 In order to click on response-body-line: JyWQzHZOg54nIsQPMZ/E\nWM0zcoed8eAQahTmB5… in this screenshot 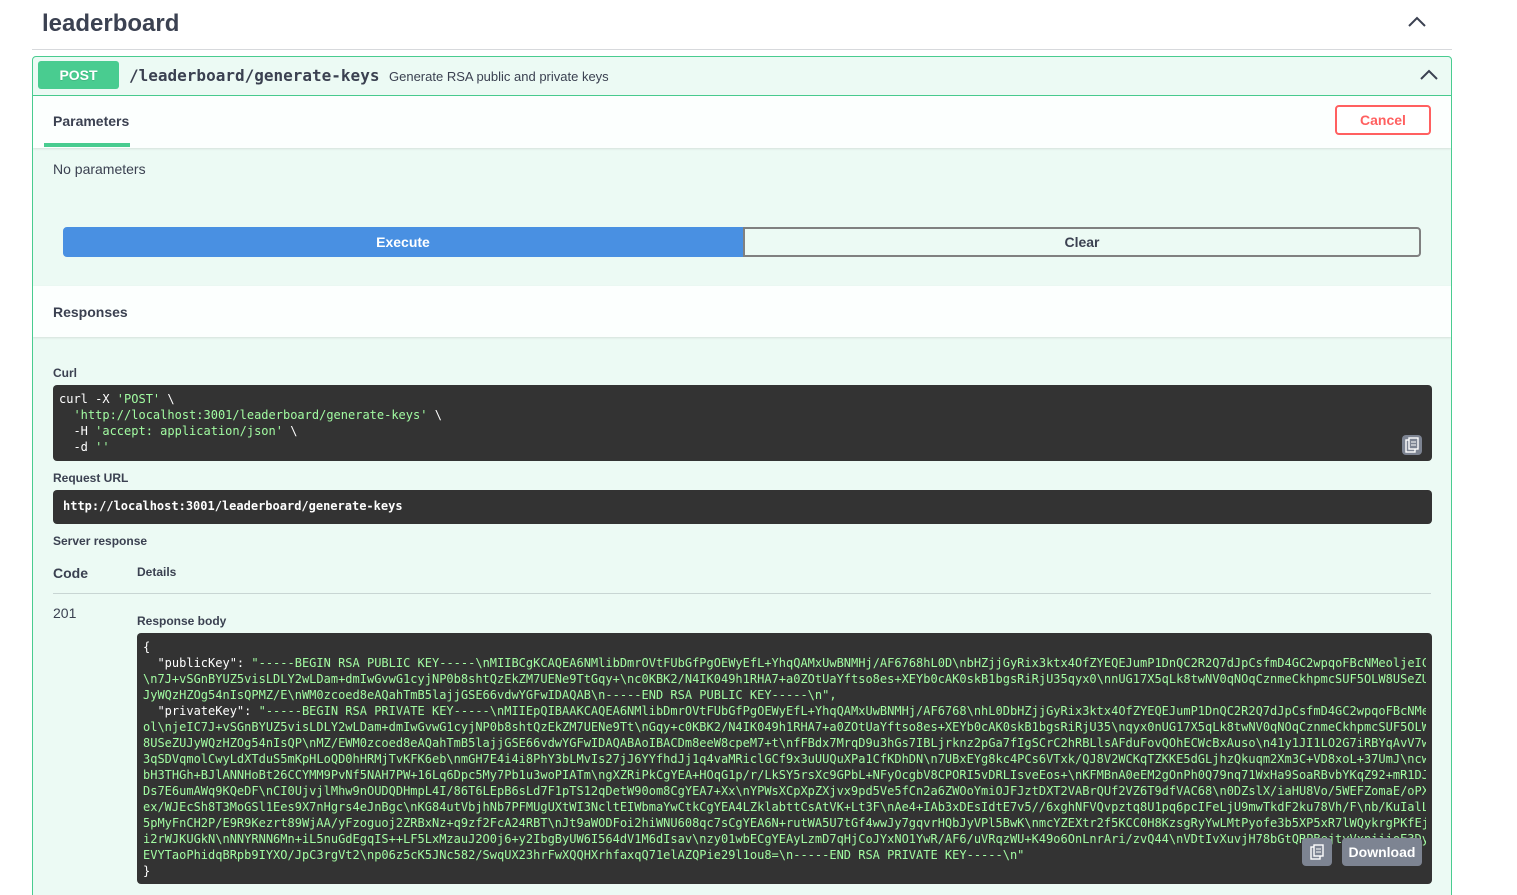, I will do `click(784, 695)`.